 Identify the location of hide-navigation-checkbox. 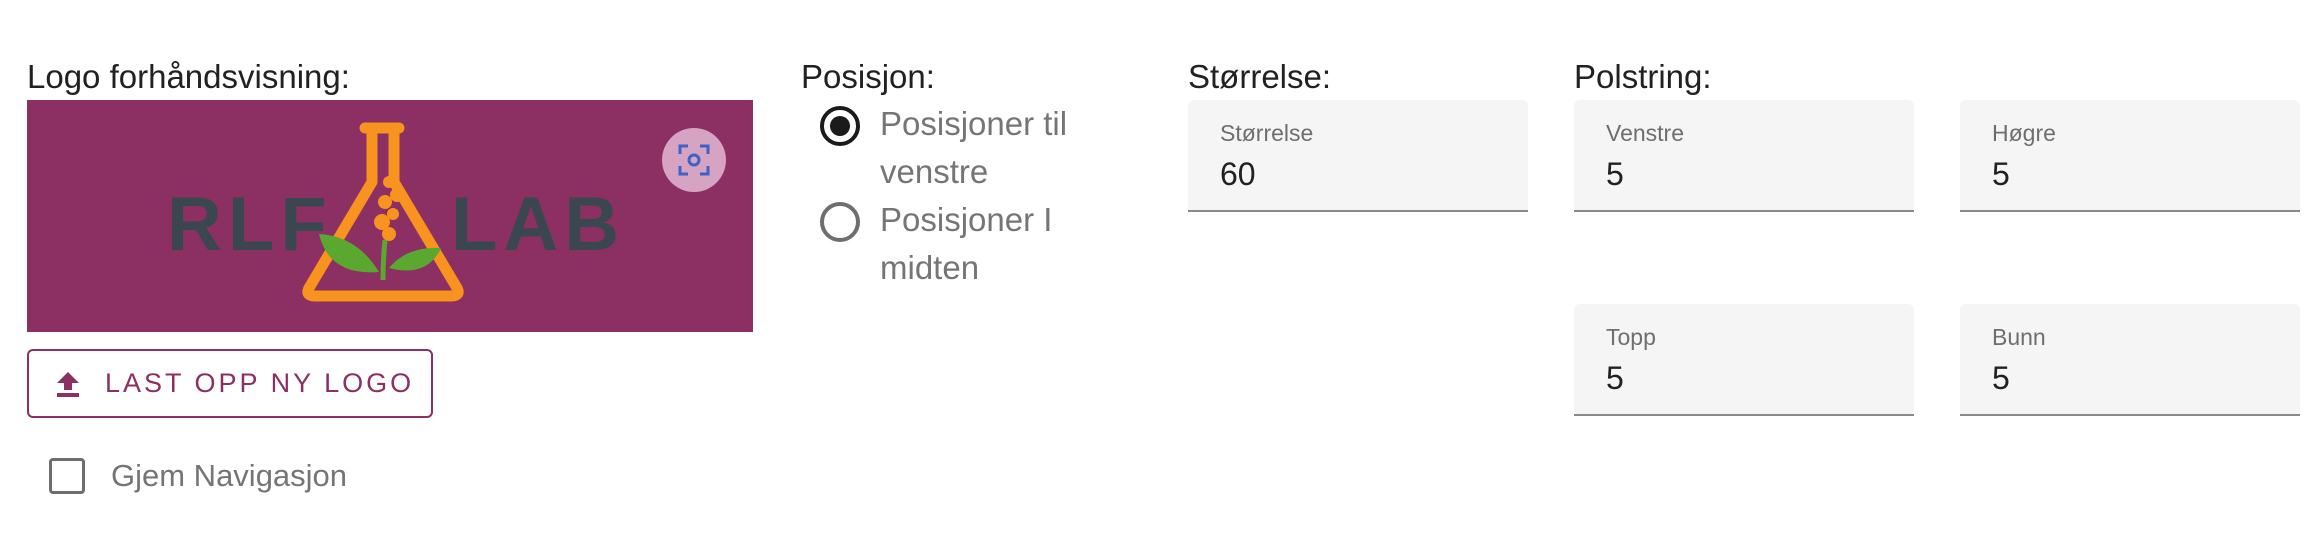
(67, 476).